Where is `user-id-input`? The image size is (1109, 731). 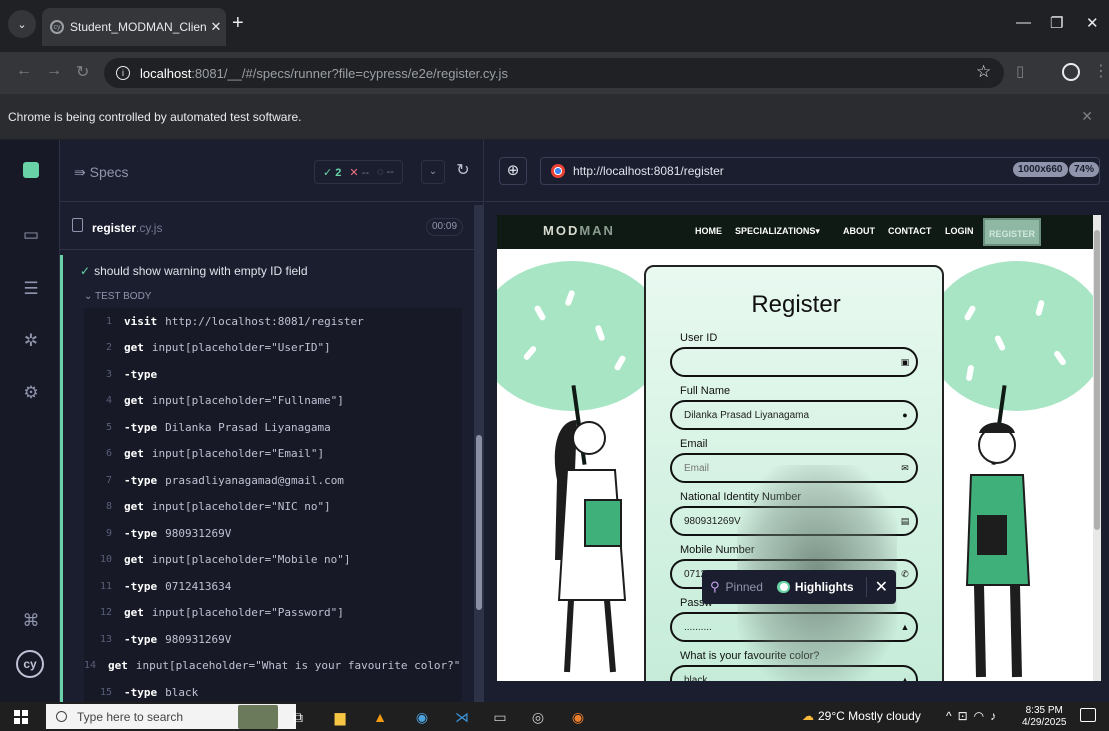 user-id-input is located at coordinates (794, 362).